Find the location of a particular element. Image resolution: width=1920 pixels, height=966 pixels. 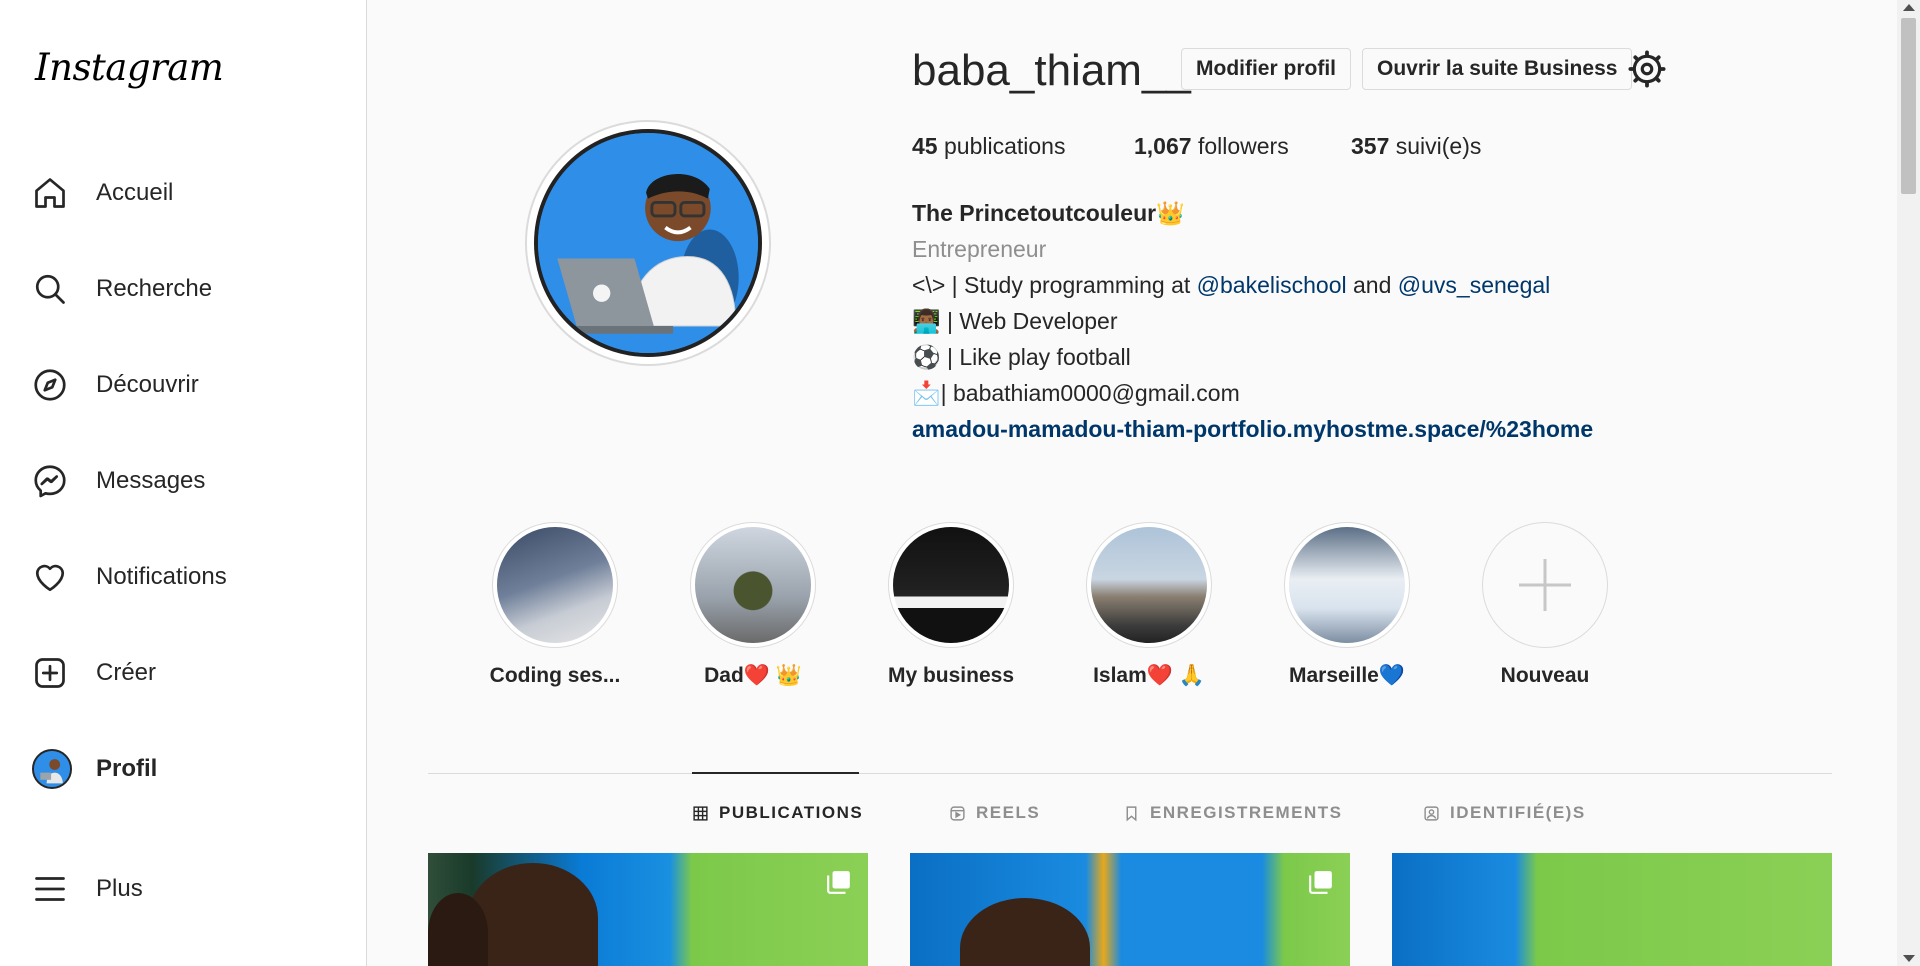

plus-square-icon is located at coordinates (52, 673).